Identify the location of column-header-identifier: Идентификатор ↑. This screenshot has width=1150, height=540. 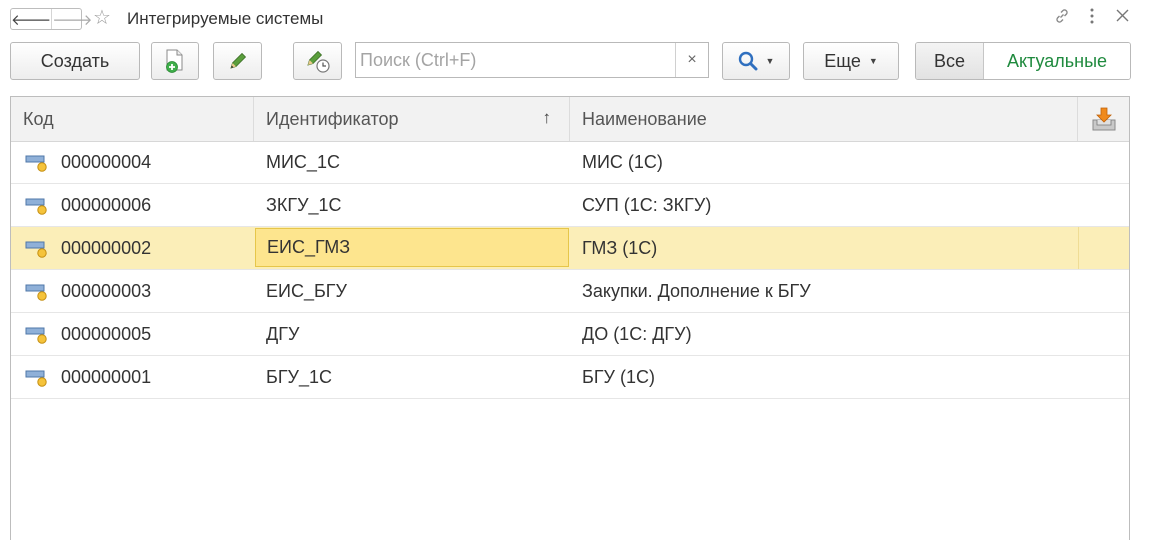
(412, 119).